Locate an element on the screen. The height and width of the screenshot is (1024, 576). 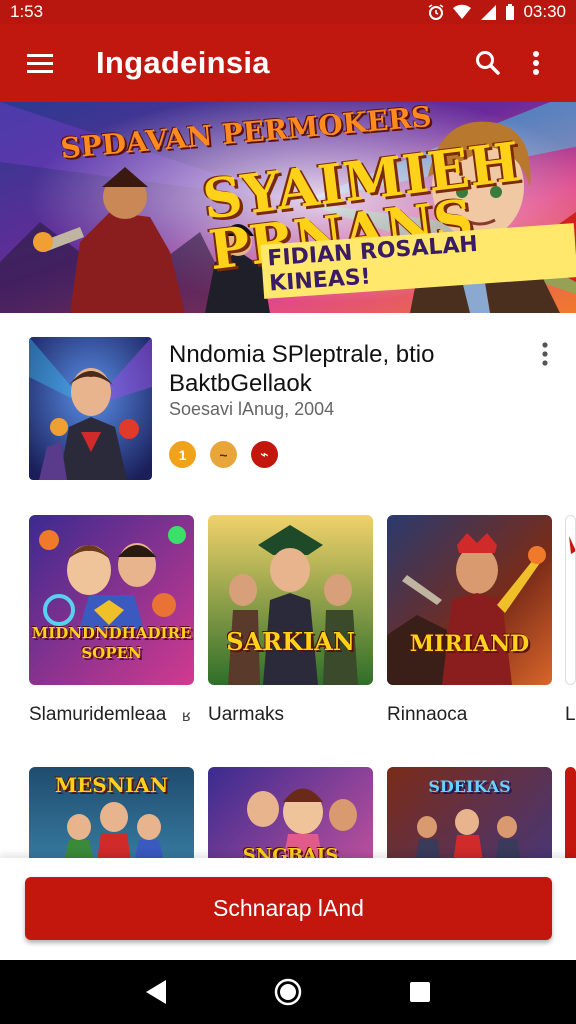
recents-icon is located at coordinates (420, 992).